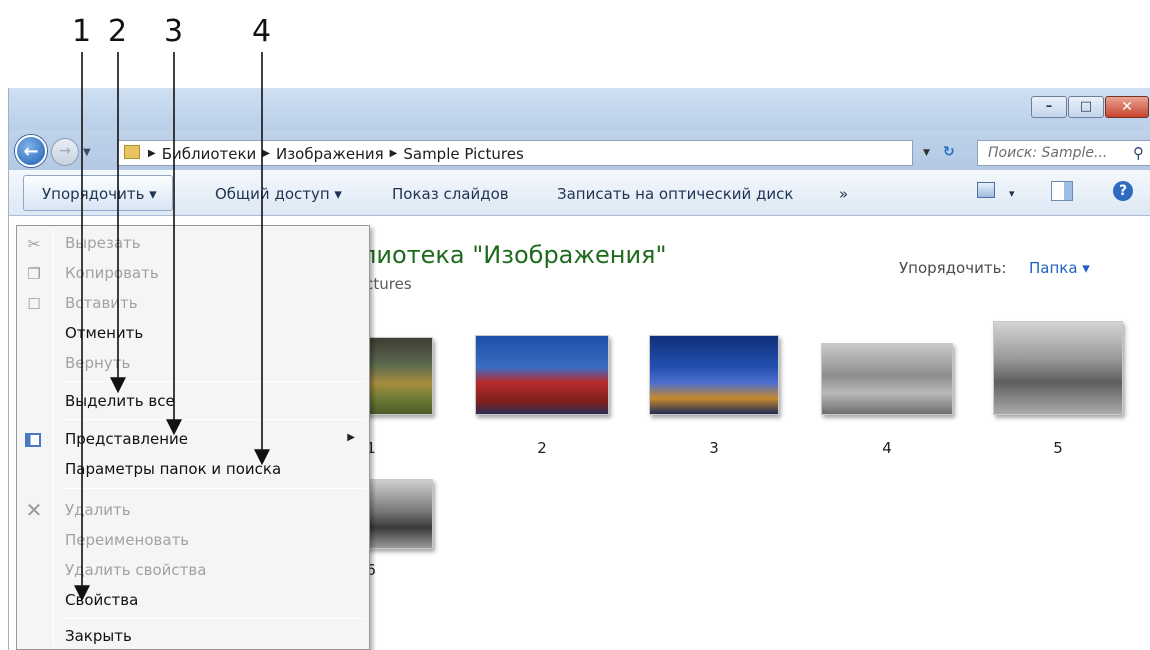 This screenshot has width=1150, height=650. Describe the element at coordinates (579, 109) in the screenshot. I see `title-bar: – □ ✕` at that location.